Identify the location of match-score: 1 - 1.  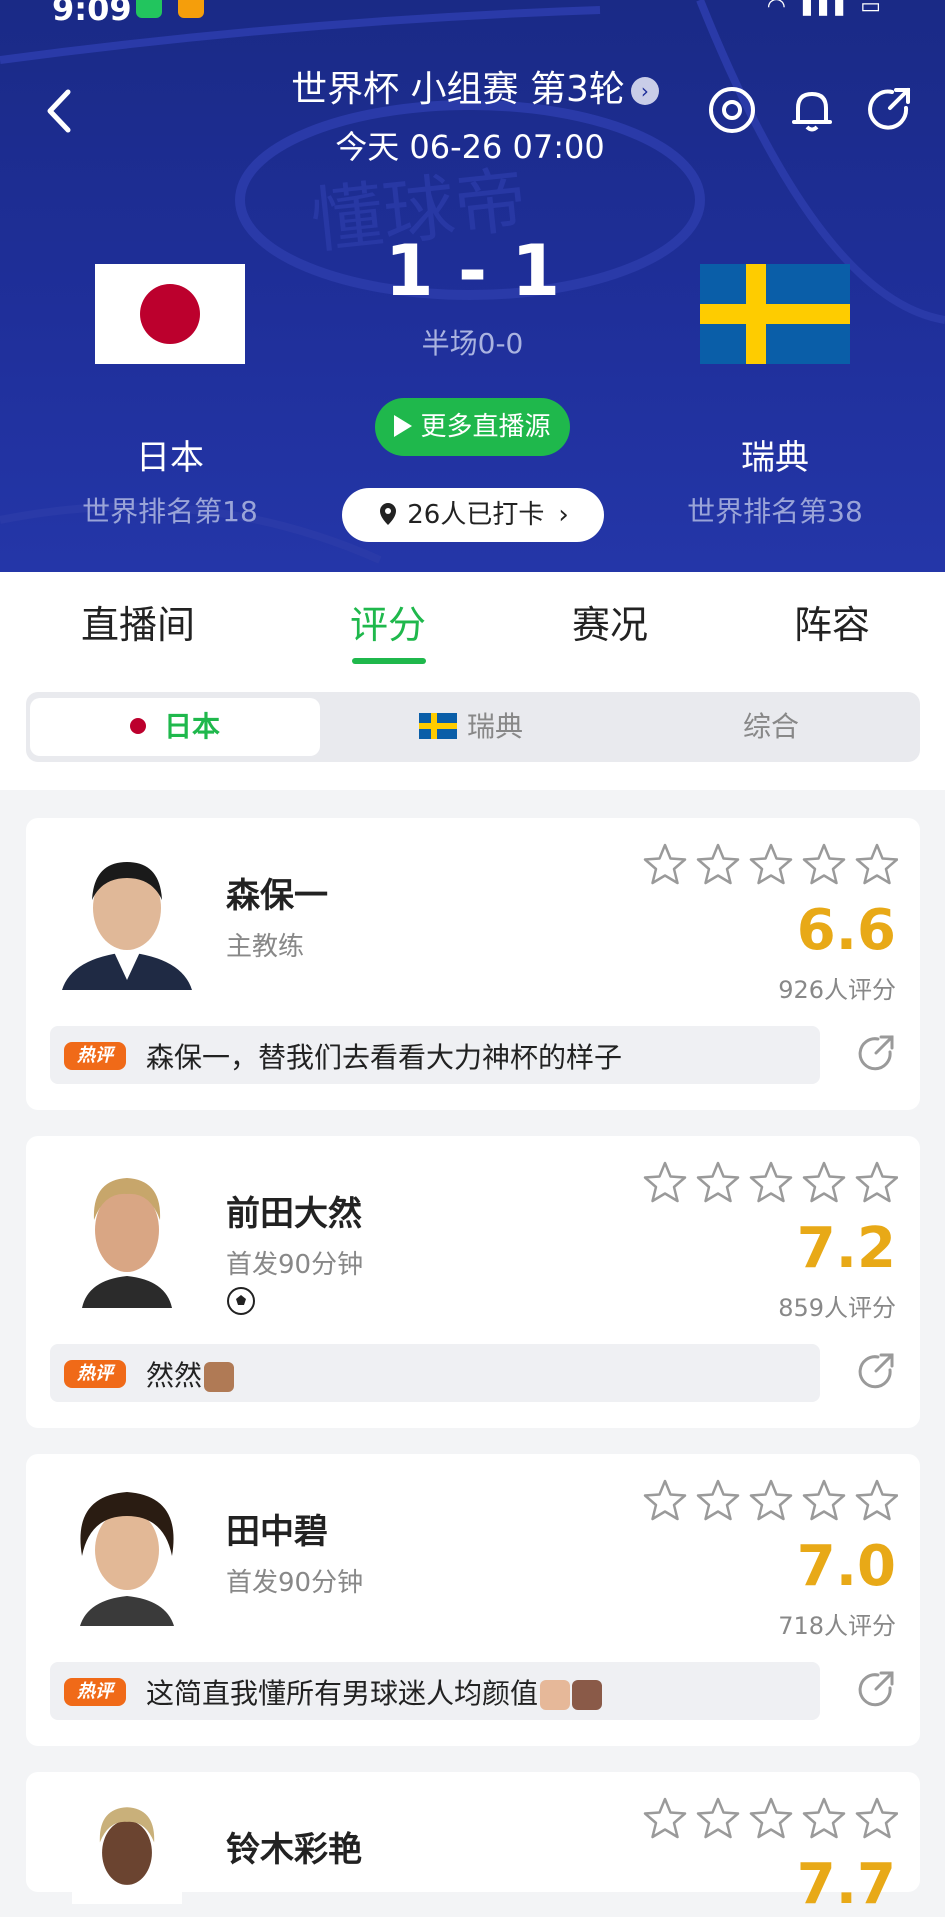
(472, 271).